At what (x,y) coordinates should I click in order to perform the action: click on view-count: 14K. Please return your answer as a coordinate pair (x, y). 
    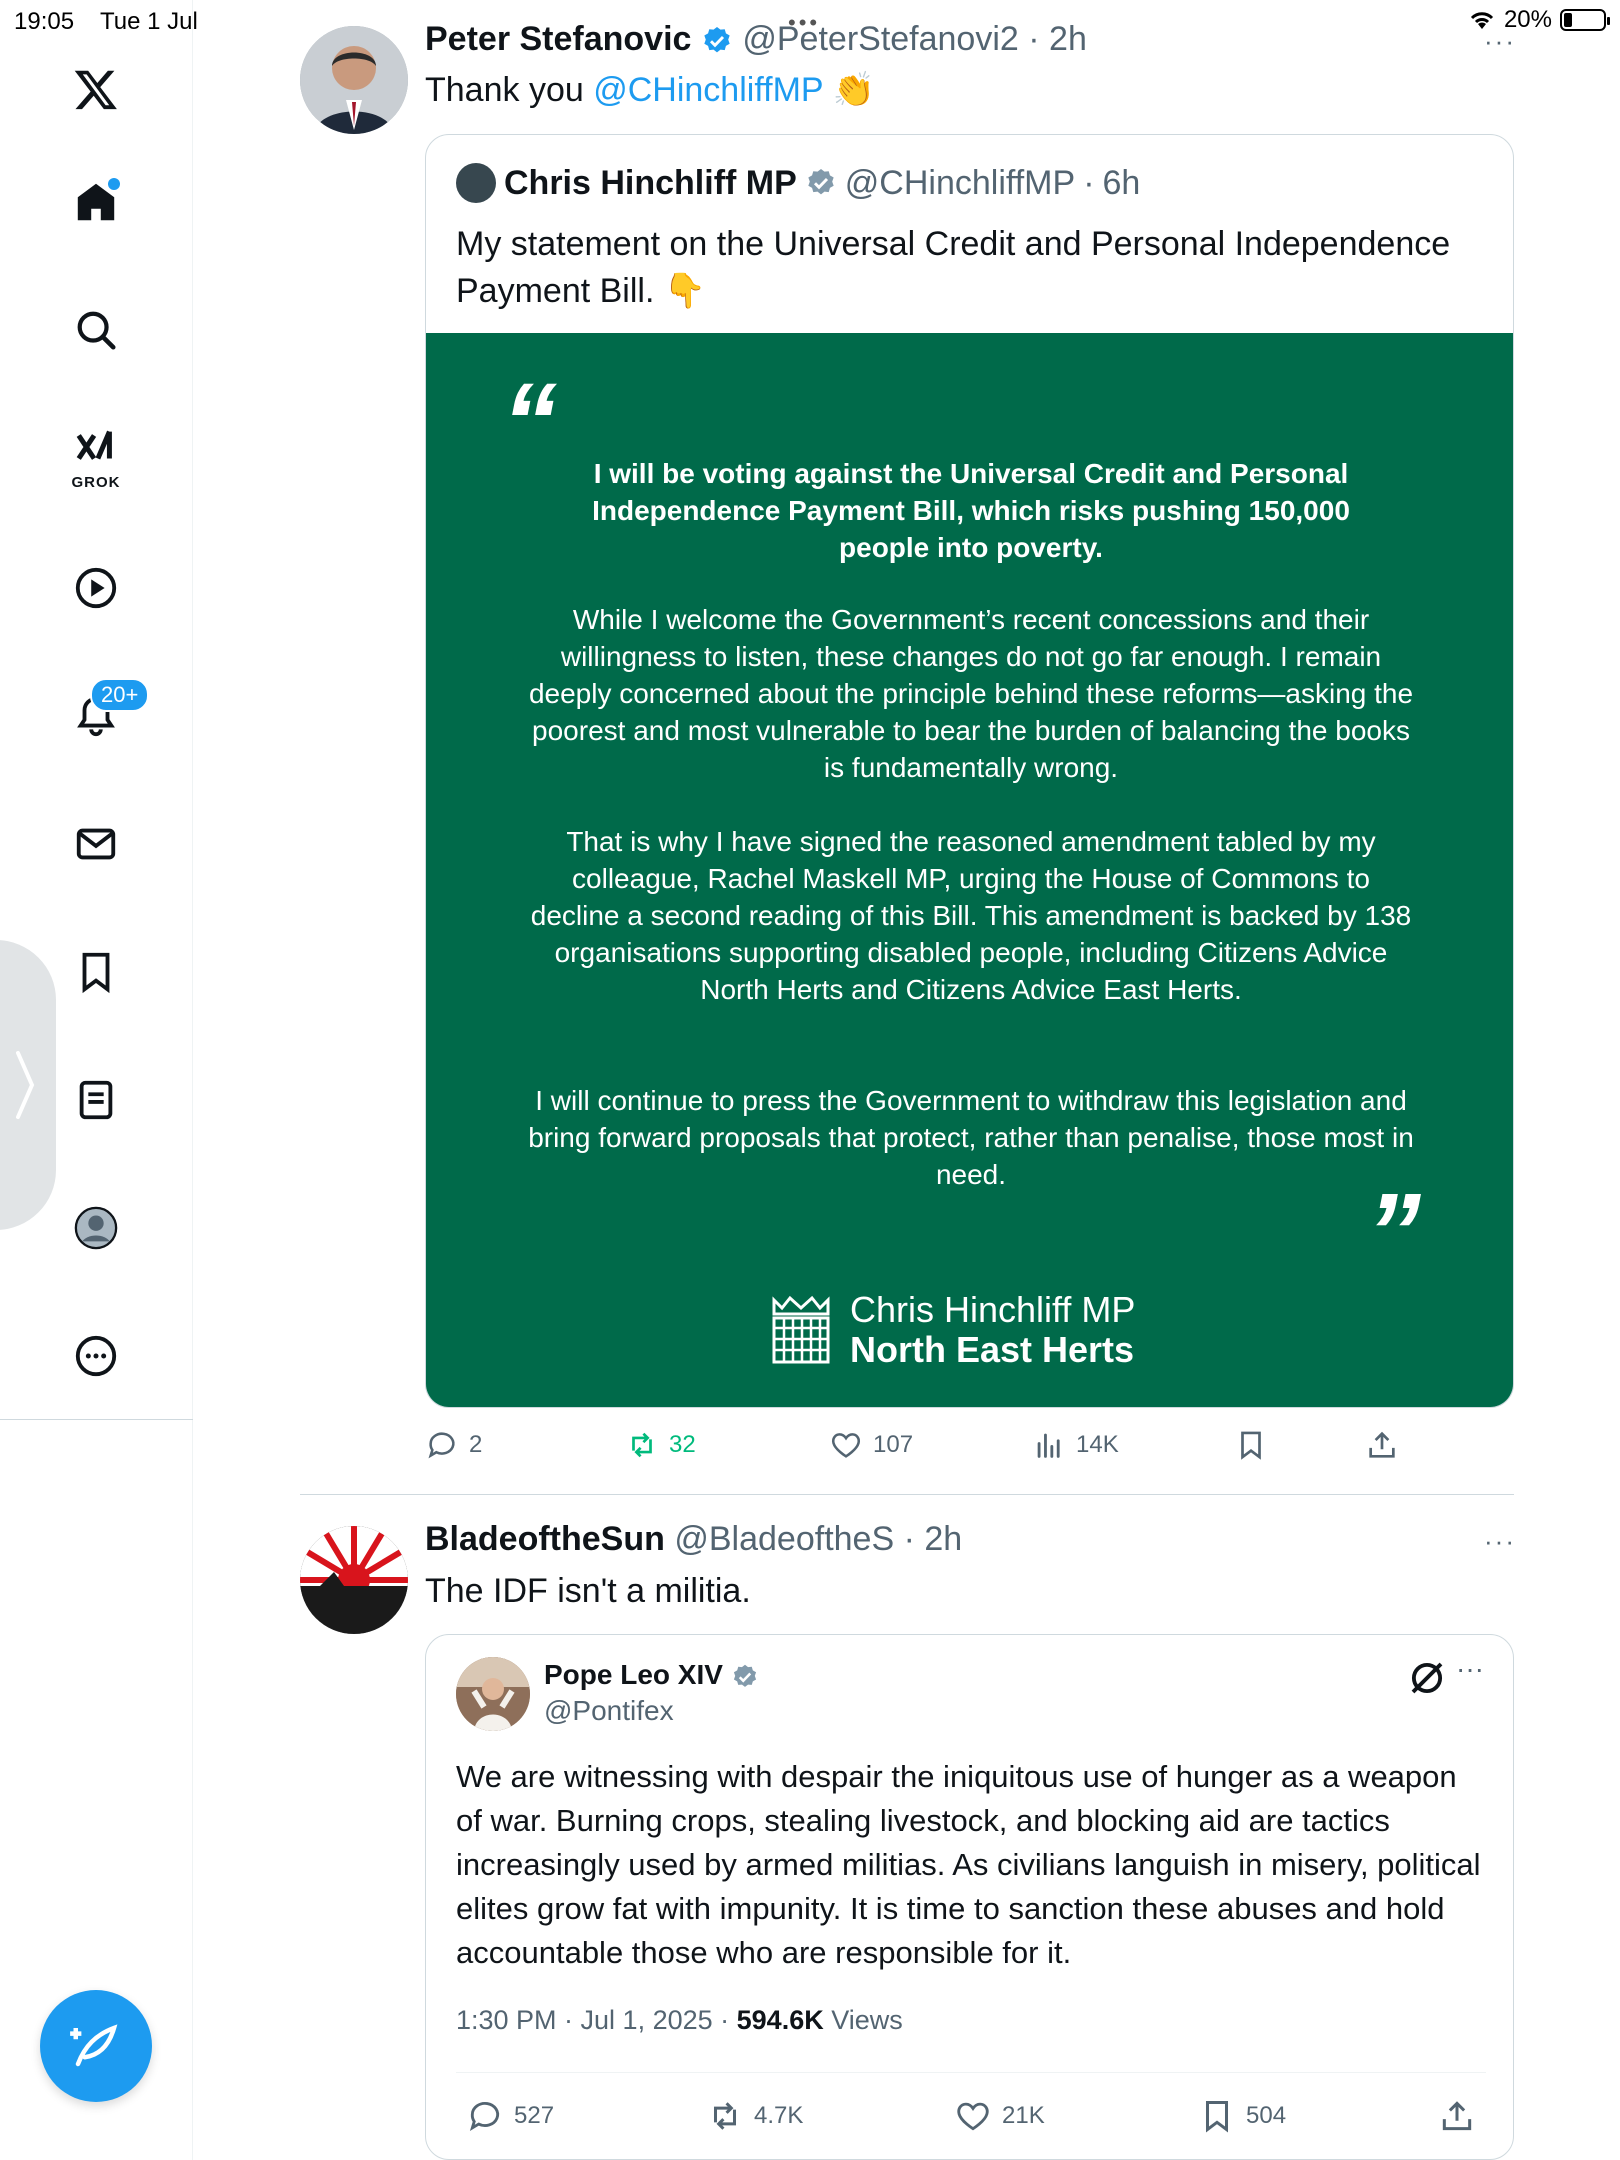
    Looking at the image, I should click on (1097, 1444).